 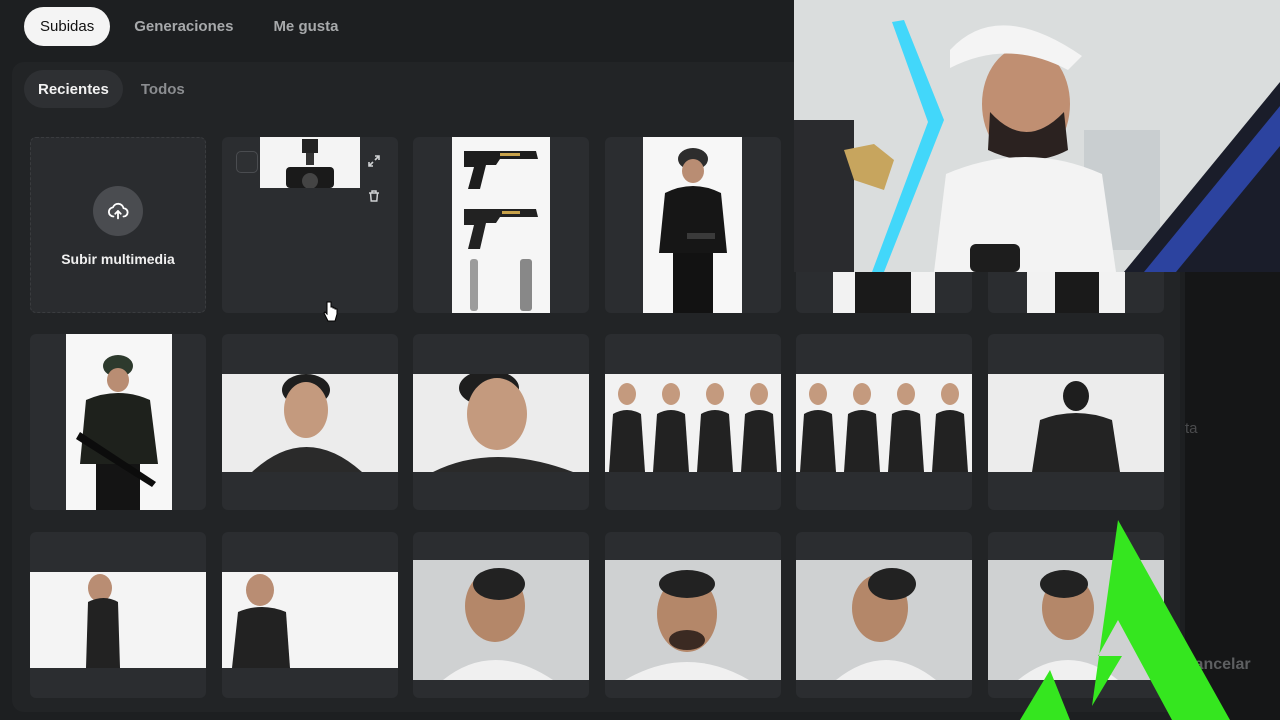 What do you see at coordinates (374, 161) in the screenshot?
I see `expand-icon` at bounding box center [374, 161].